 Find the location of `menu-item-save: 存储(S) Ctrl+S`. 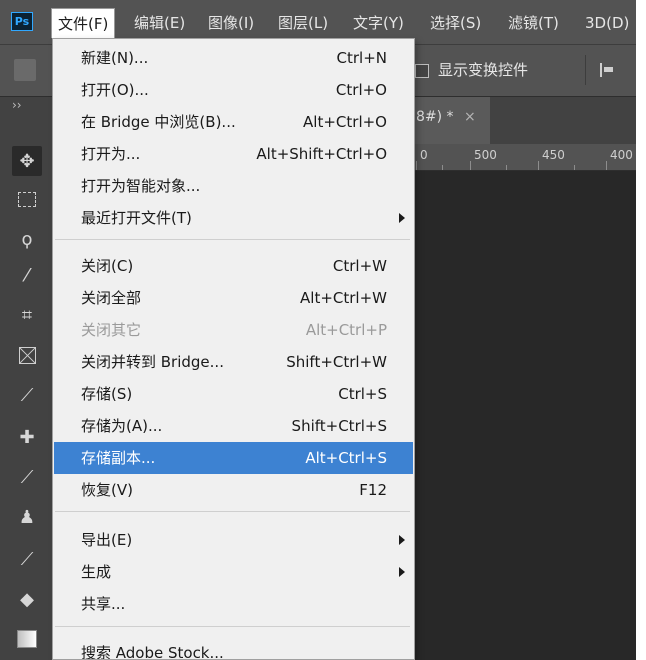

menu-item-save: 存储(S) Ctrl+S is located at coordinates (233, 394).